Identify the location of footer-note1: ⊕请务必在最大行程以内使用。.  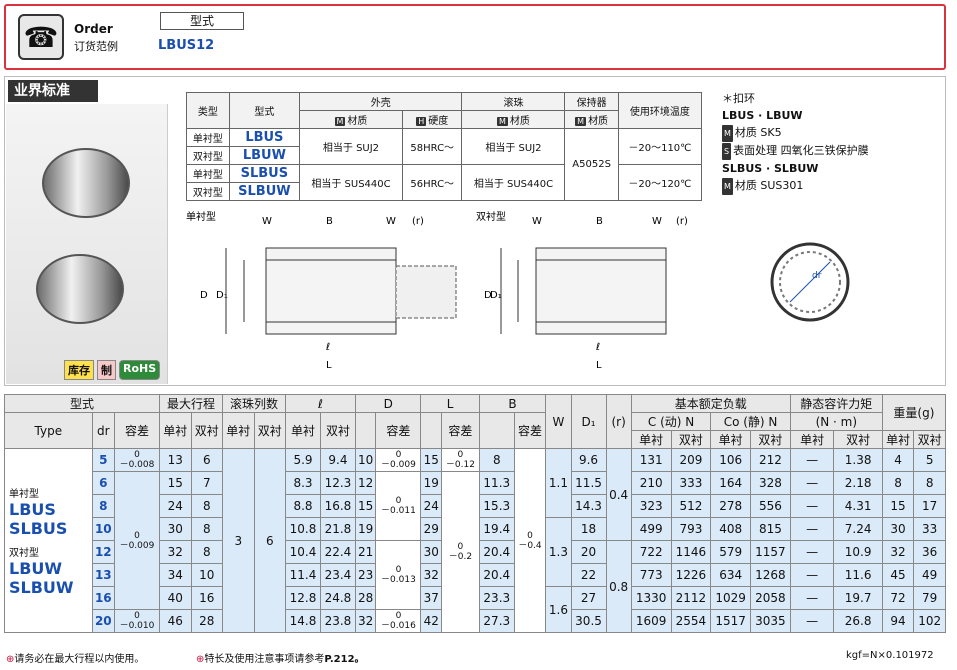
(75, 659).